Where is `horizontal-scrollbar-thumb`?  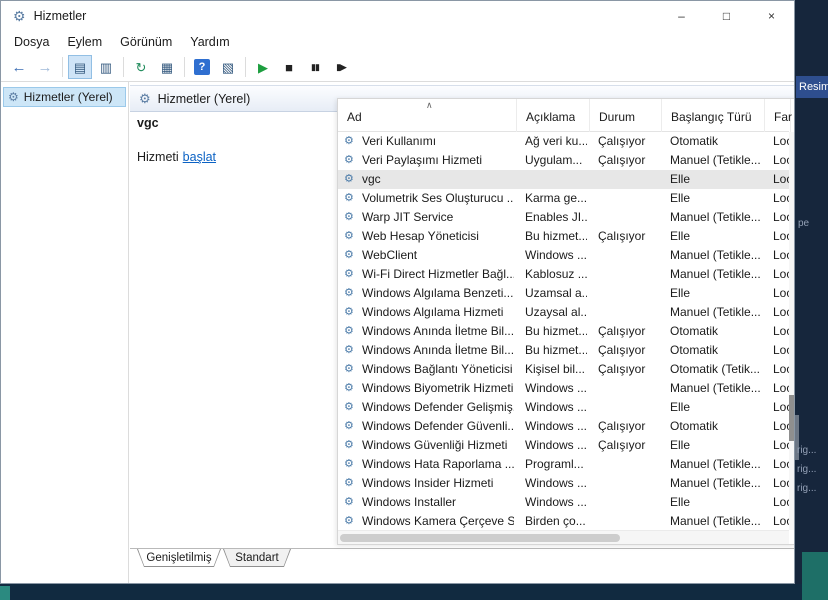
horizontal-scrollbar-thumb is located at coordinates (480, 538).